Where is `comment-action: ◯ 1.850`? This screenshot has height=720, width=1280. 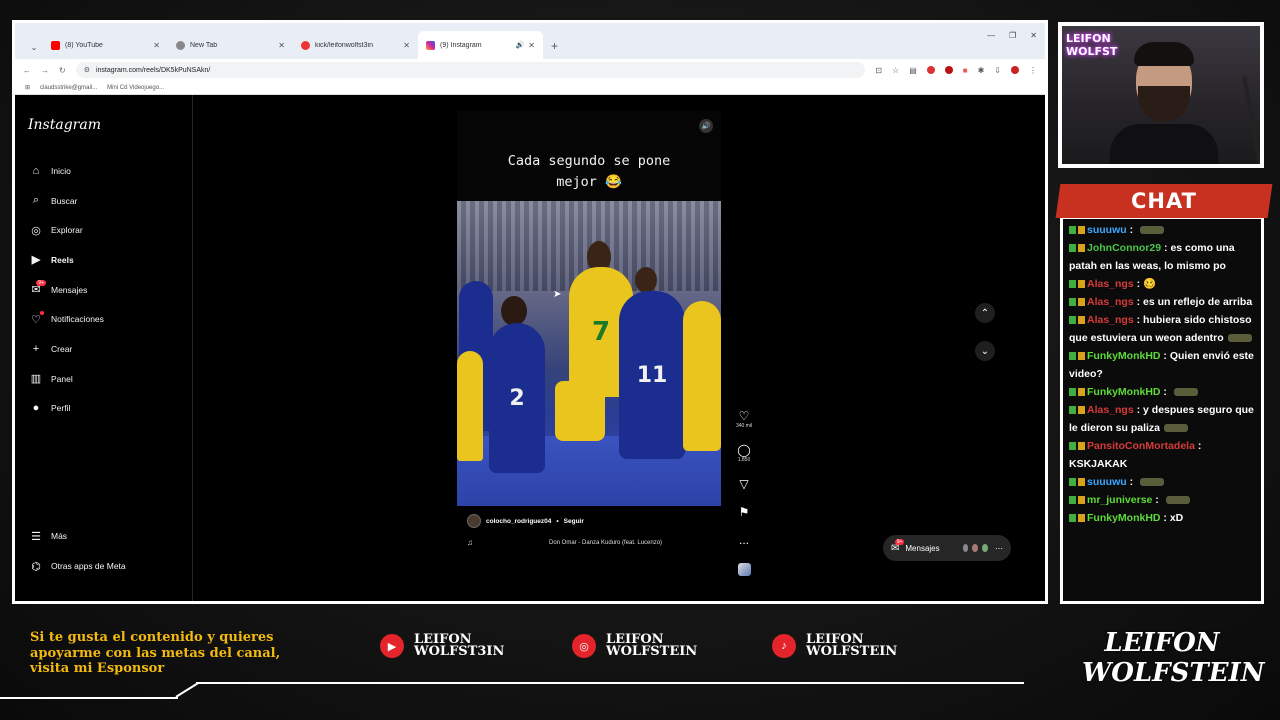 comment-action: ◯ 1.850 is located at coordinates (743, 458).